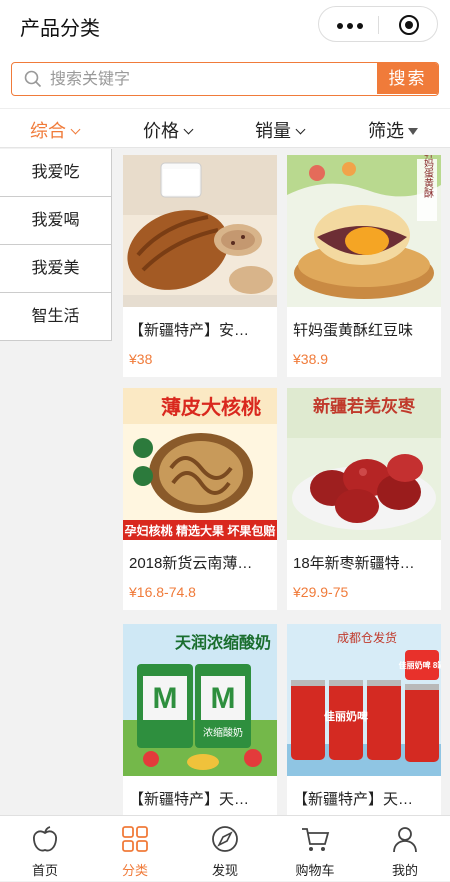 Image resolution: width=450 pixels, height=882 pixels. What do you see at coordinates (45, 839) in the screenshot?
I see `apple-icon` at bounding box center [45, 839].